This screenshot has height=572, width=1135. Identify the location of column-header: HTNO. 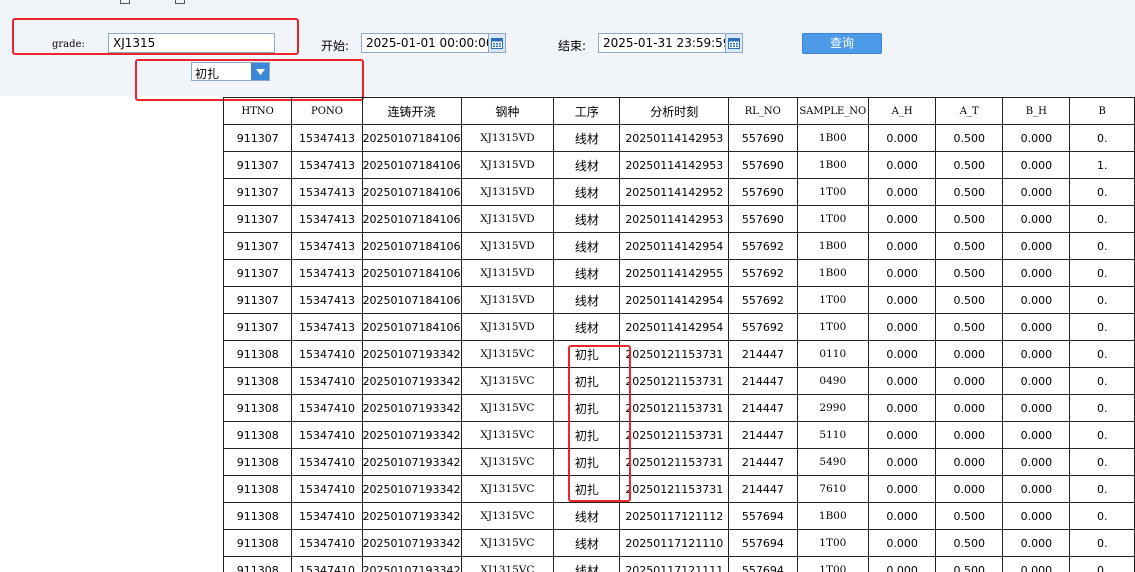
(258, 111).